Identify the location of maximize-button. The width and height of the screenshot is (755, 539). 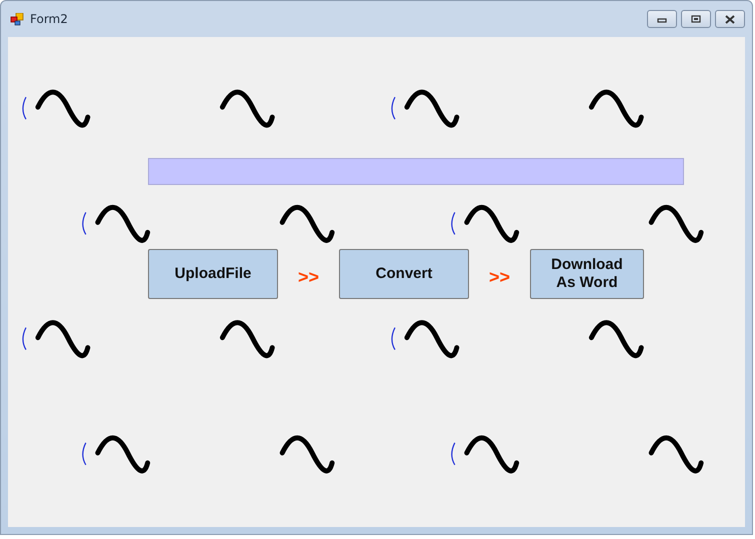
(696, 19).